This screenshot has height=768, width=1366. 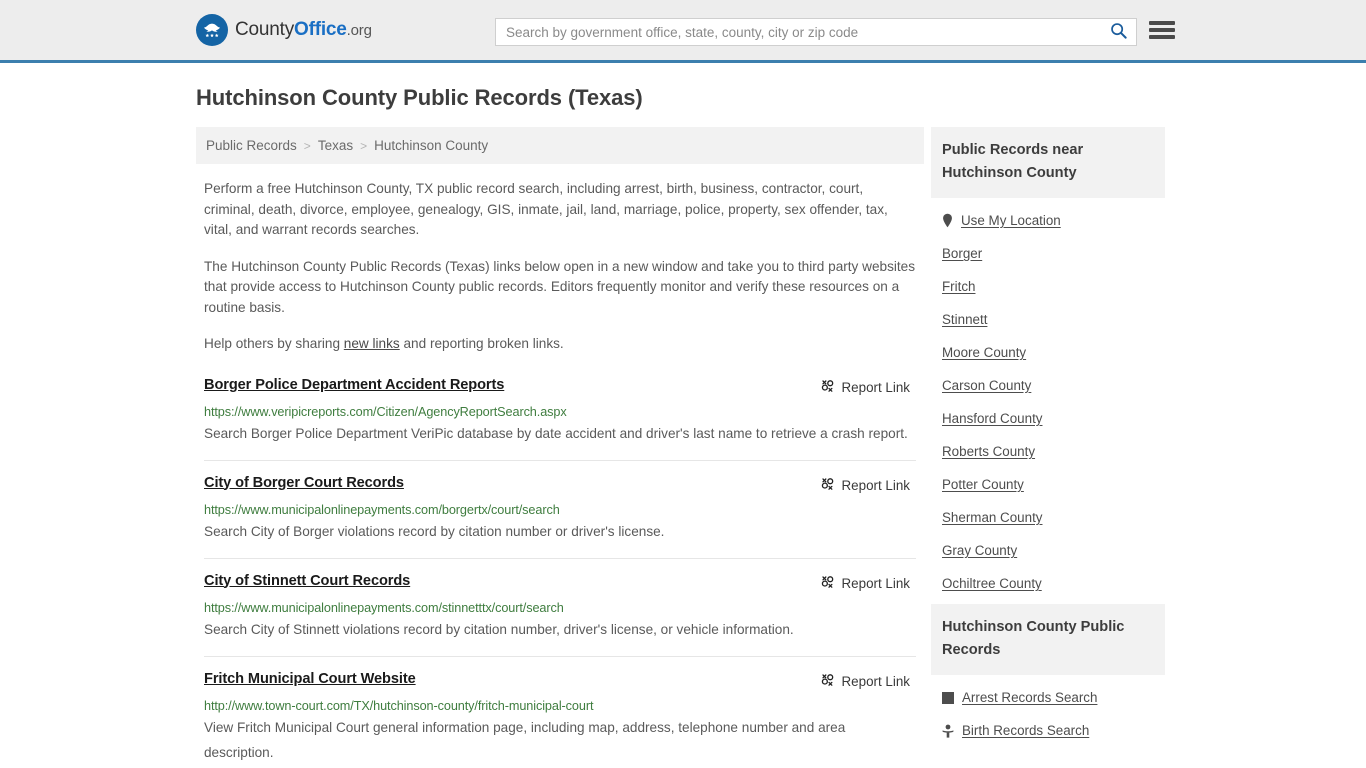 What do you see at coordinates (251, 145) in the screenshot?
I see `breadcrumb-item-public-records: Public Records` at bounding box center [251, 145].